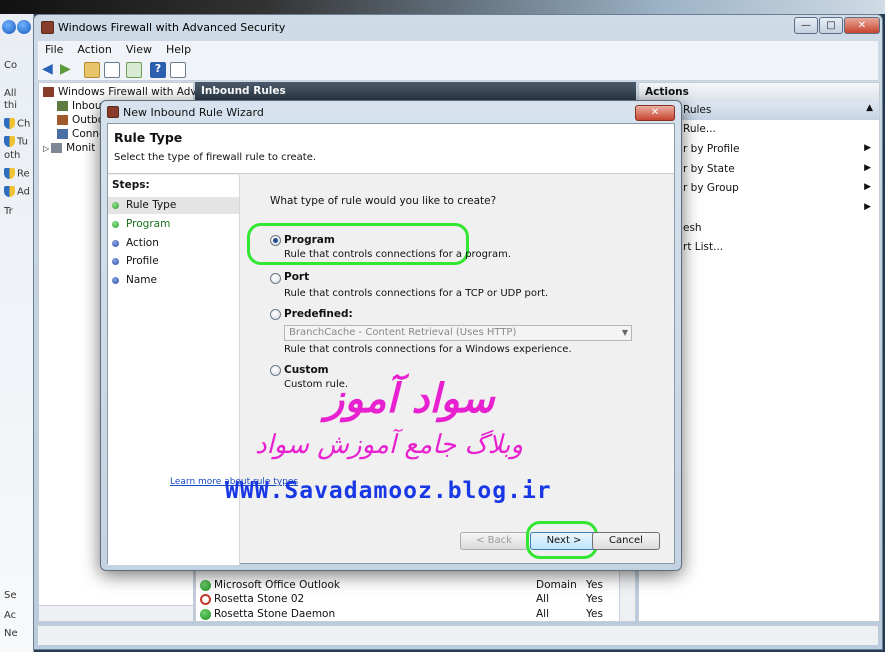 Image resolution: width=885 pixels, height=652 pixels. I want to click on wizard-button-bar: < Back Next > Cancel, so click(392, 541).